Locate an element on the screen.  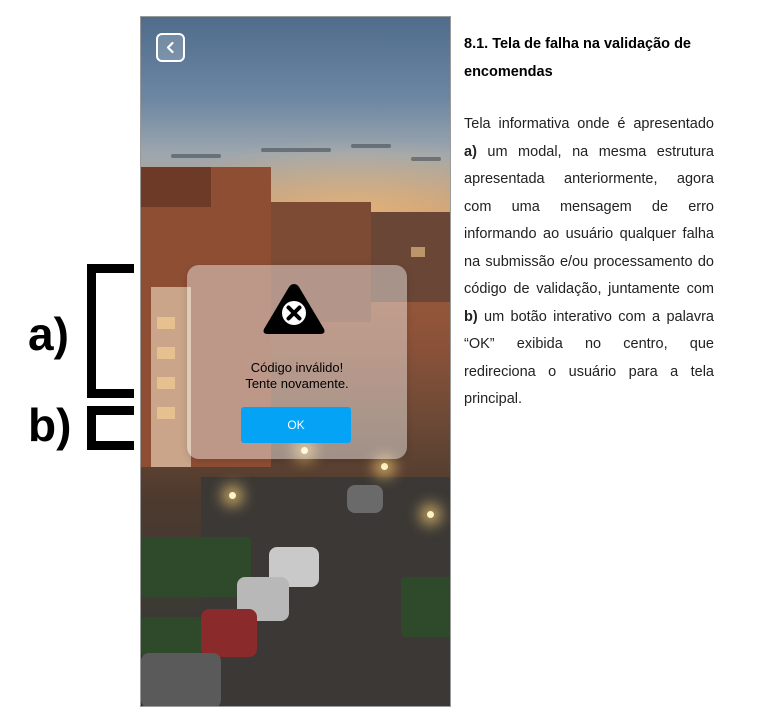
body-text: Tela informativa onde é apresentado is located at coordinates (589, 124).